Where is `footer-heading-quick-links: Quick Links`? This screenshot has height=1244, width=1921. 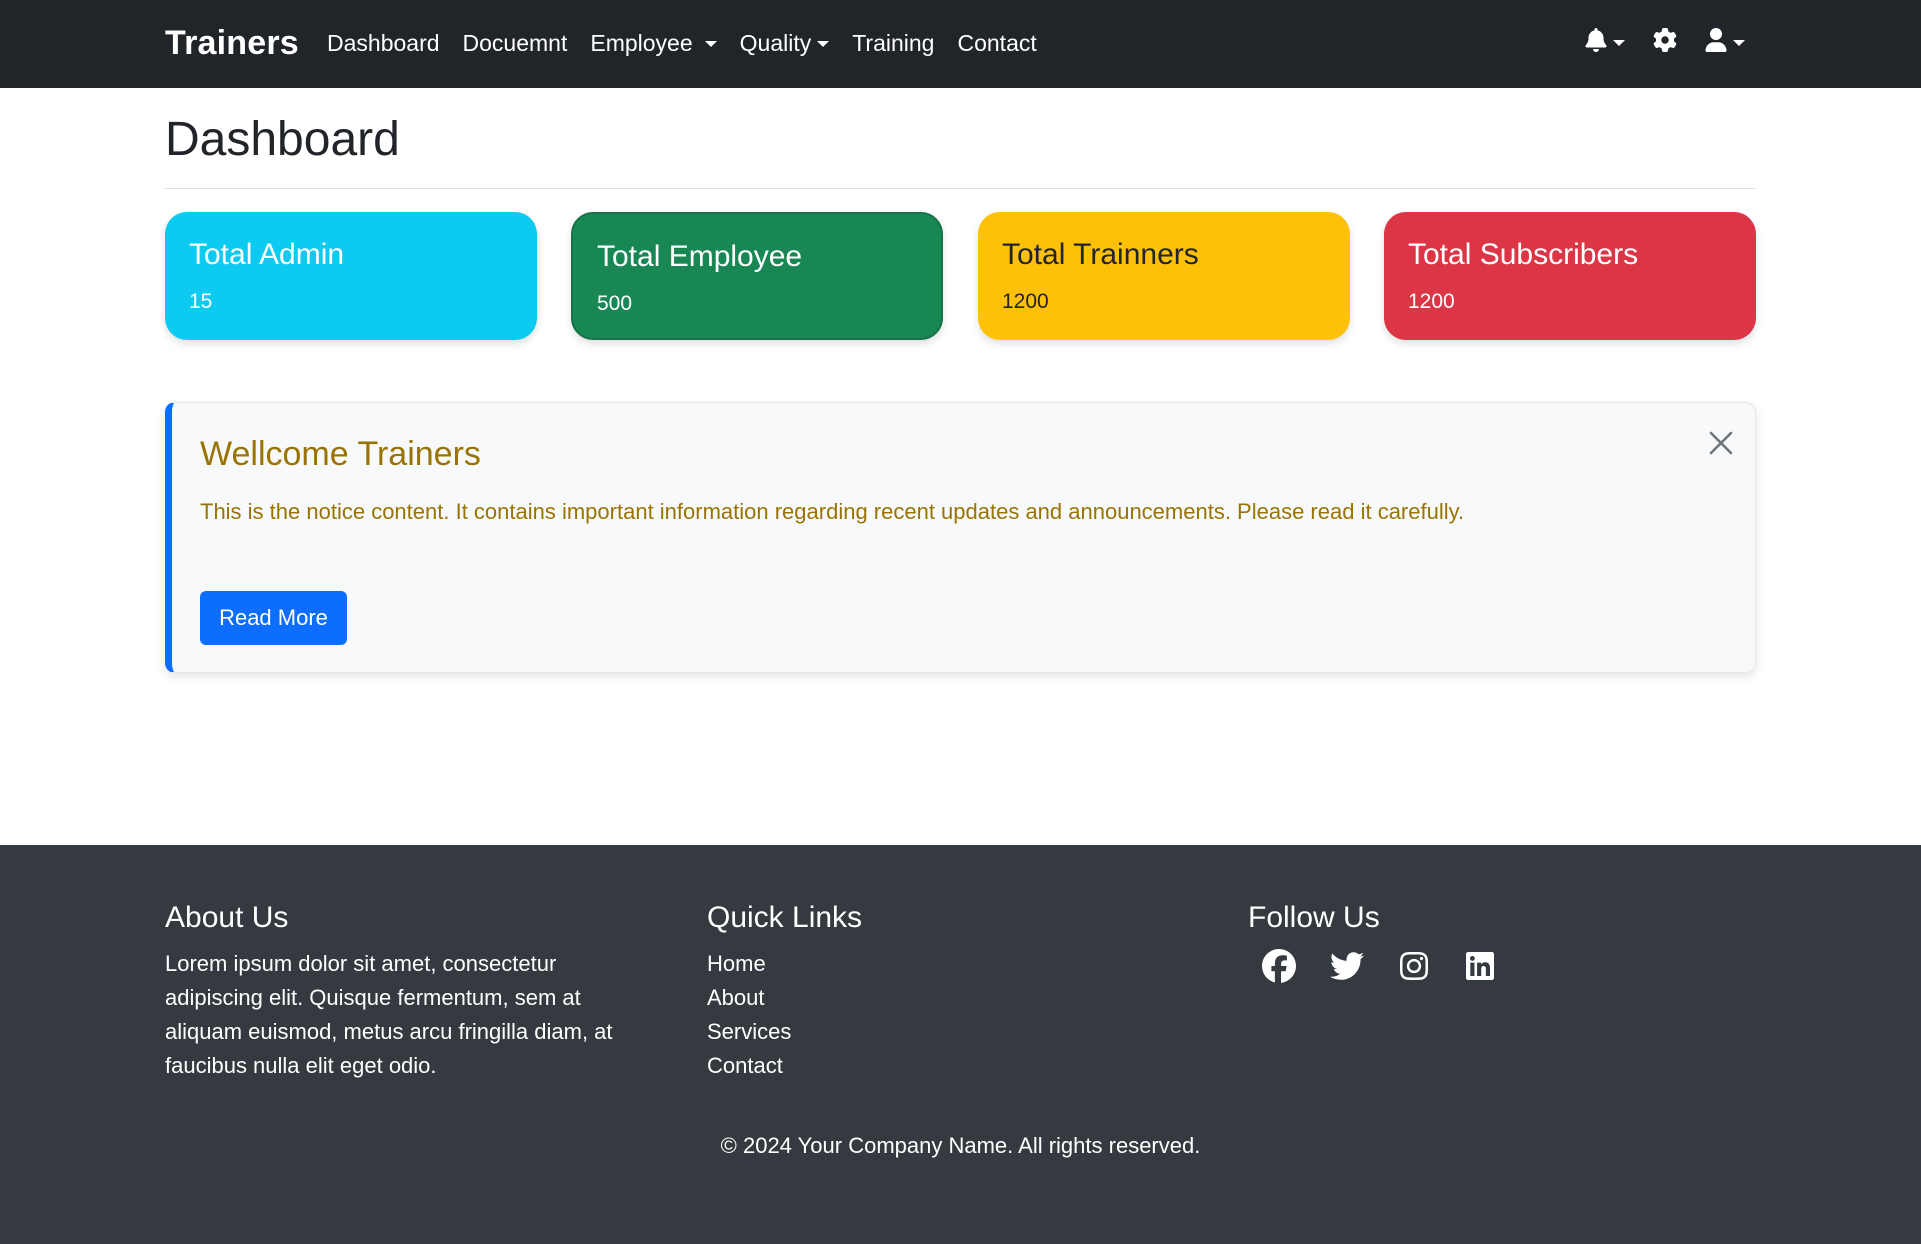 footer-heading-quick-links: Quick Links is located at coordinates (785, 917).